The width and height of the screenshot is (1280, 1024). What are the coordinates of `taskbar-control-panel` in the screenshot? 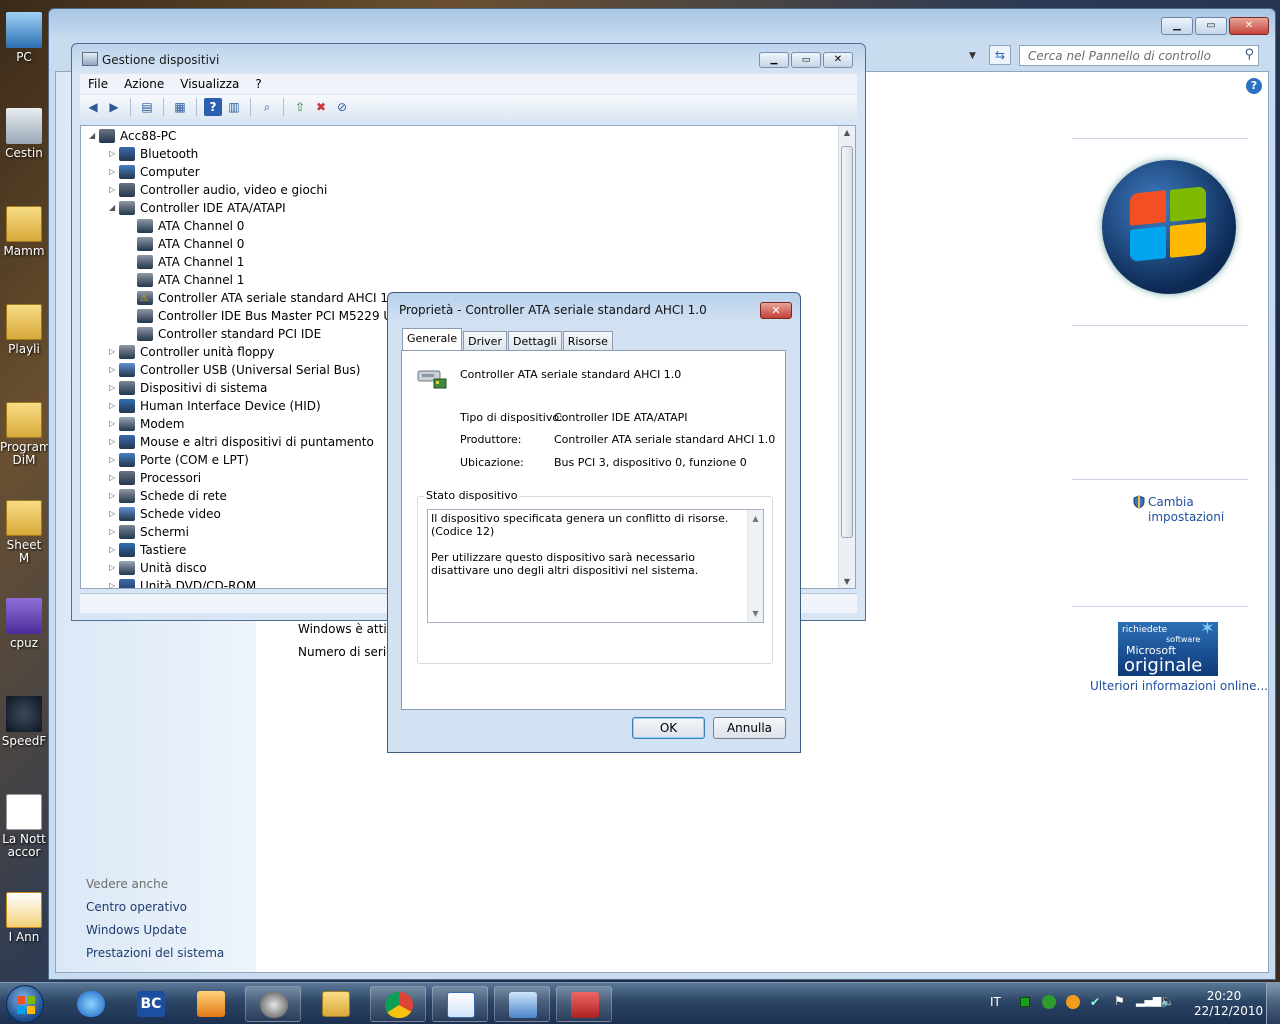 It's located at (522, 1004).